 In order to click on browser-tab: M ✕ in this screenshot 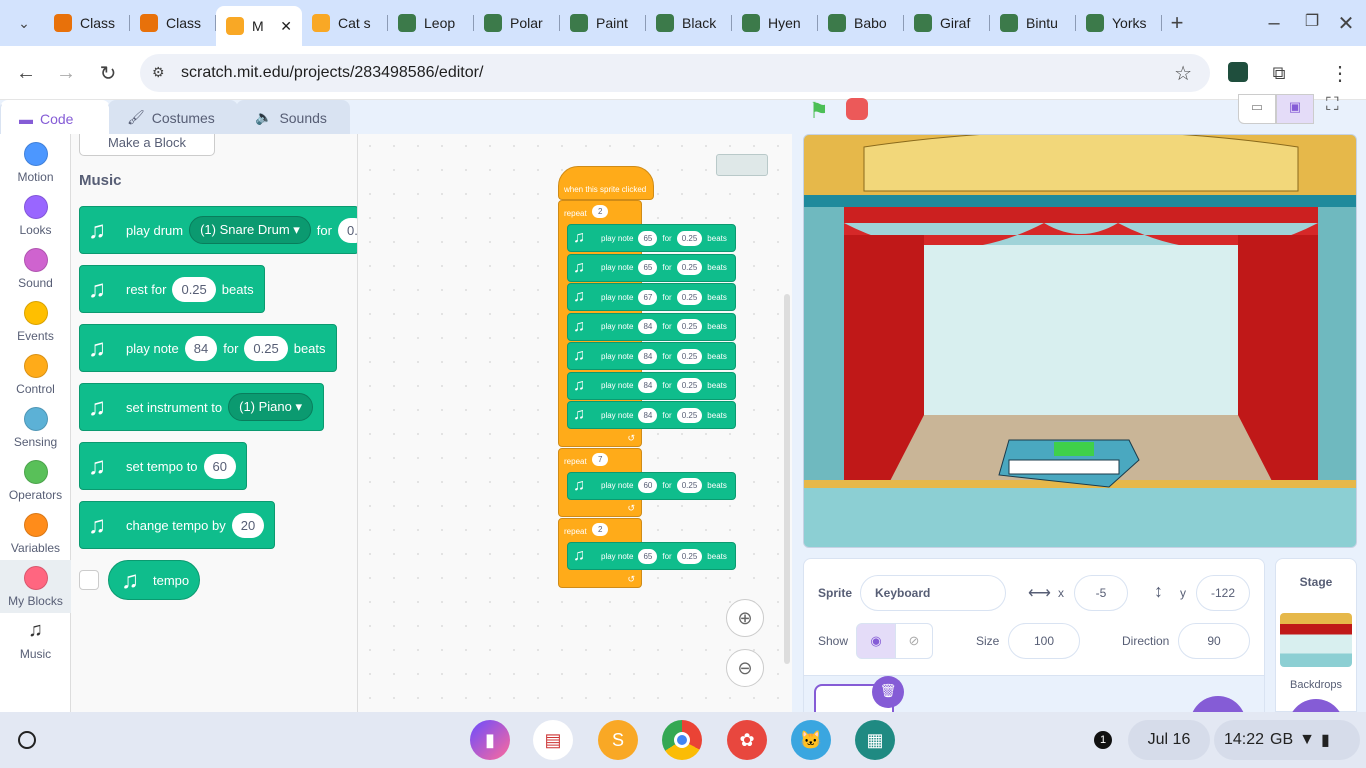, I will do `click(259, 26)`.